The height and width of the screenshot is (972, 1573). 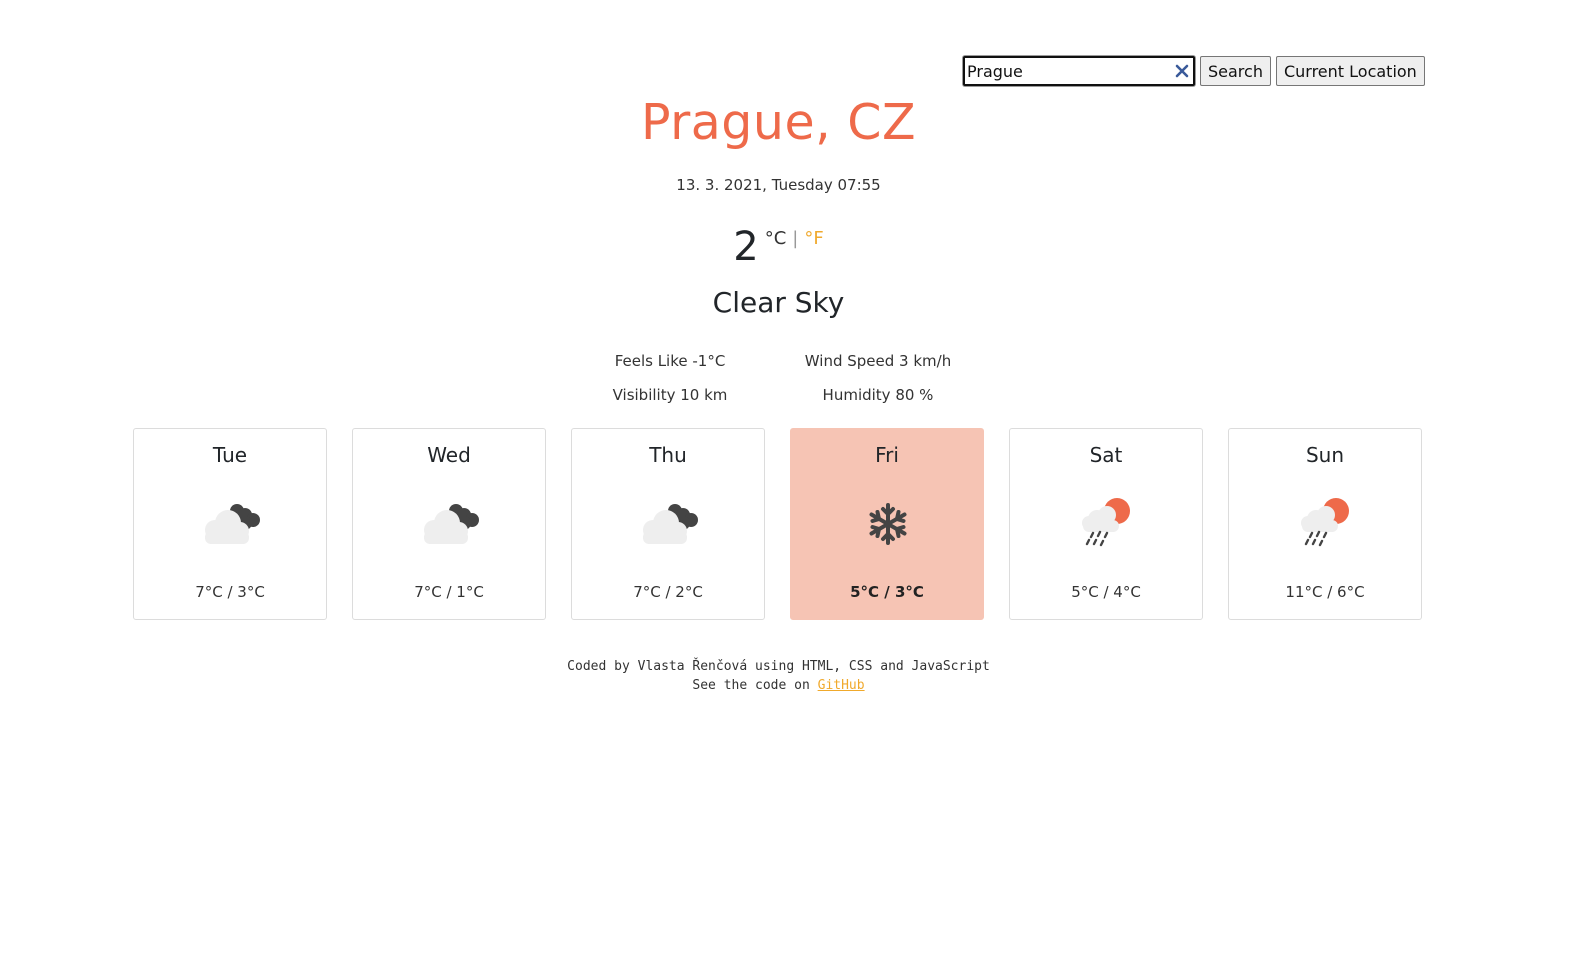 What do you see at coordinates (776, 238) in the screenshot?
I see `celsius-link: °C` at bounding box center [776, 238].